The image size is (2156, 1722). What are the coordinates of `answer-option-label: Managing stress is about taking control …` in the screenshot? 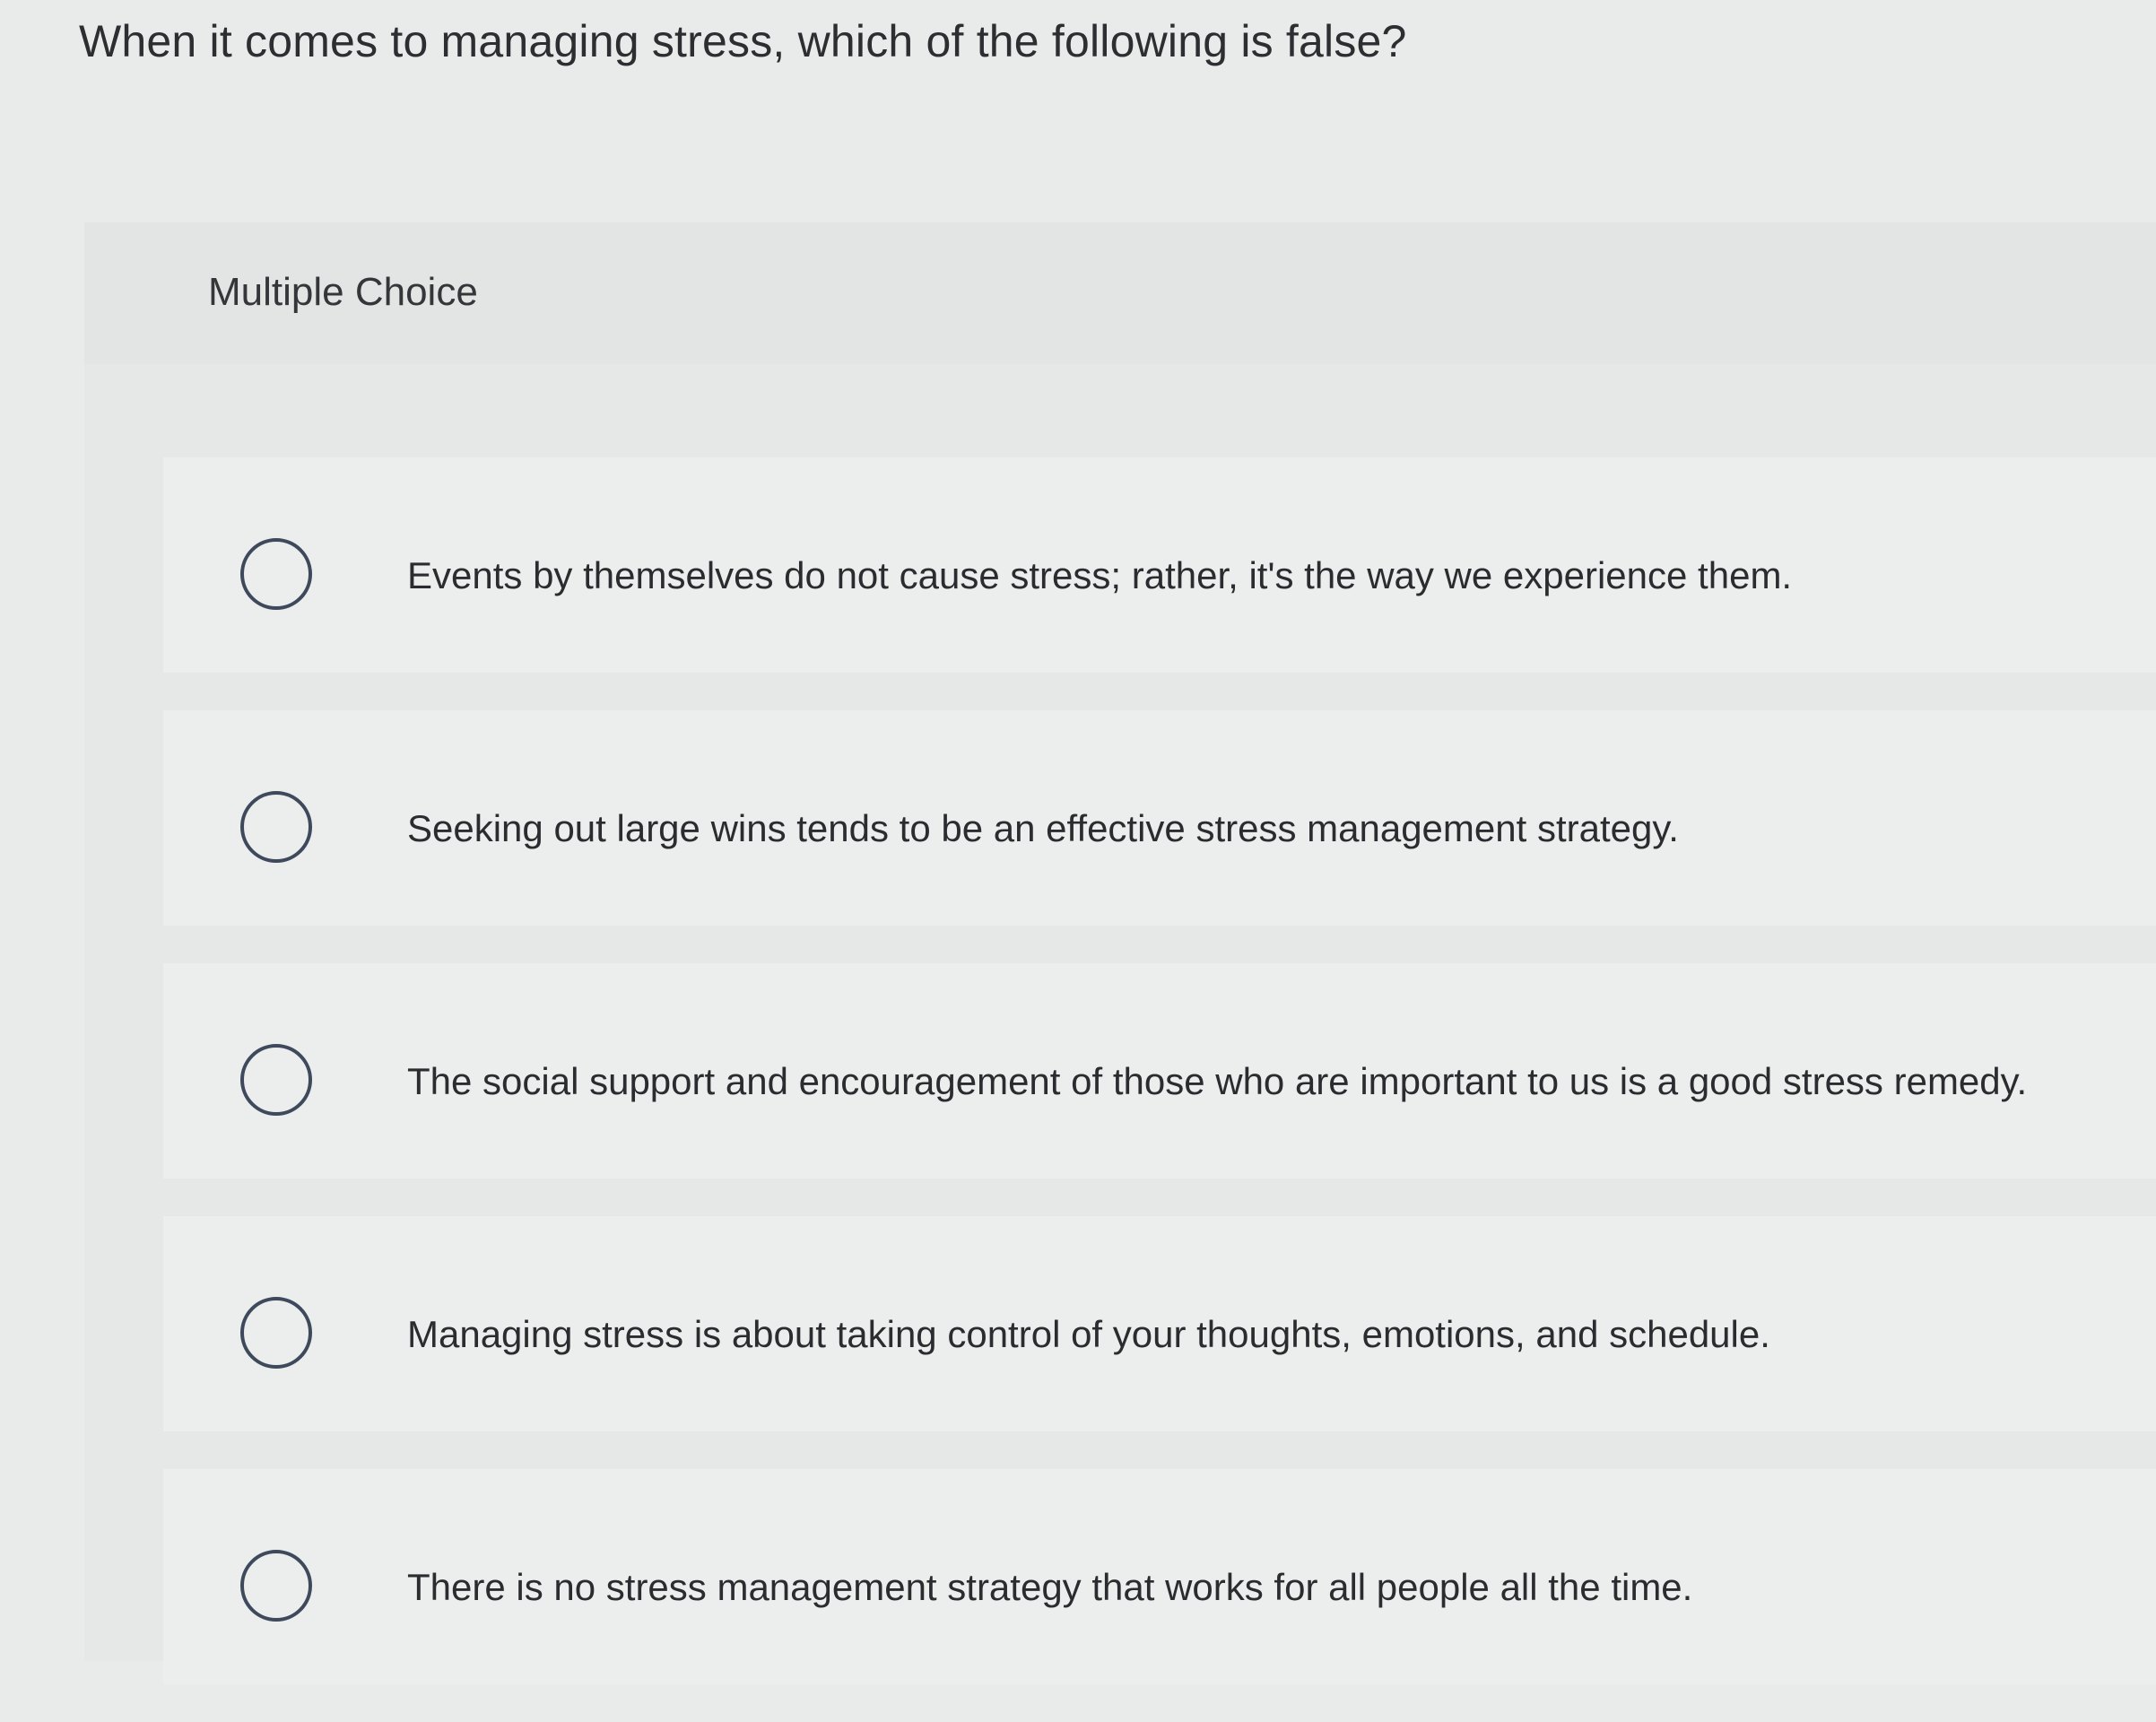 It's located at (1088, 1334).